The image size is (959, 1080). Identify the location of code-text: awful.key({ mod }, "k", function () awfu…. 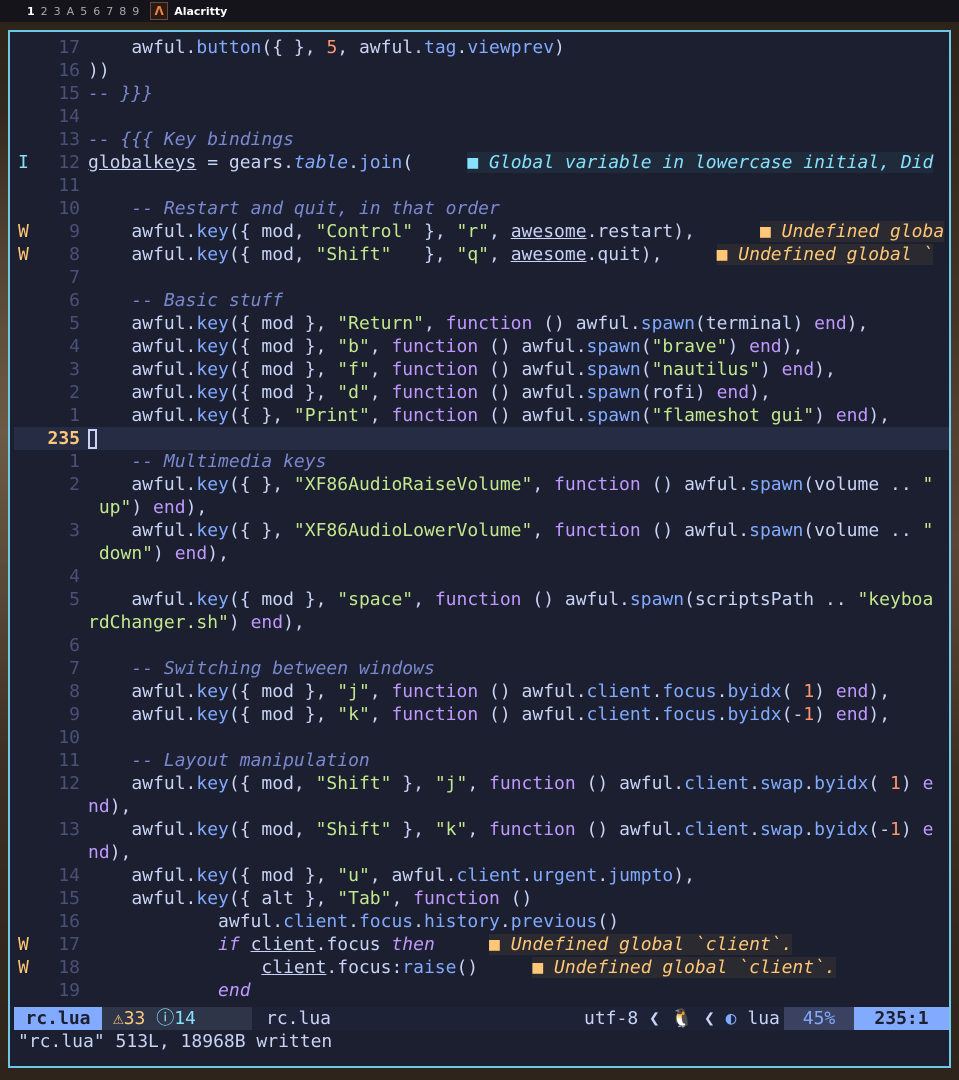
(489, 714).